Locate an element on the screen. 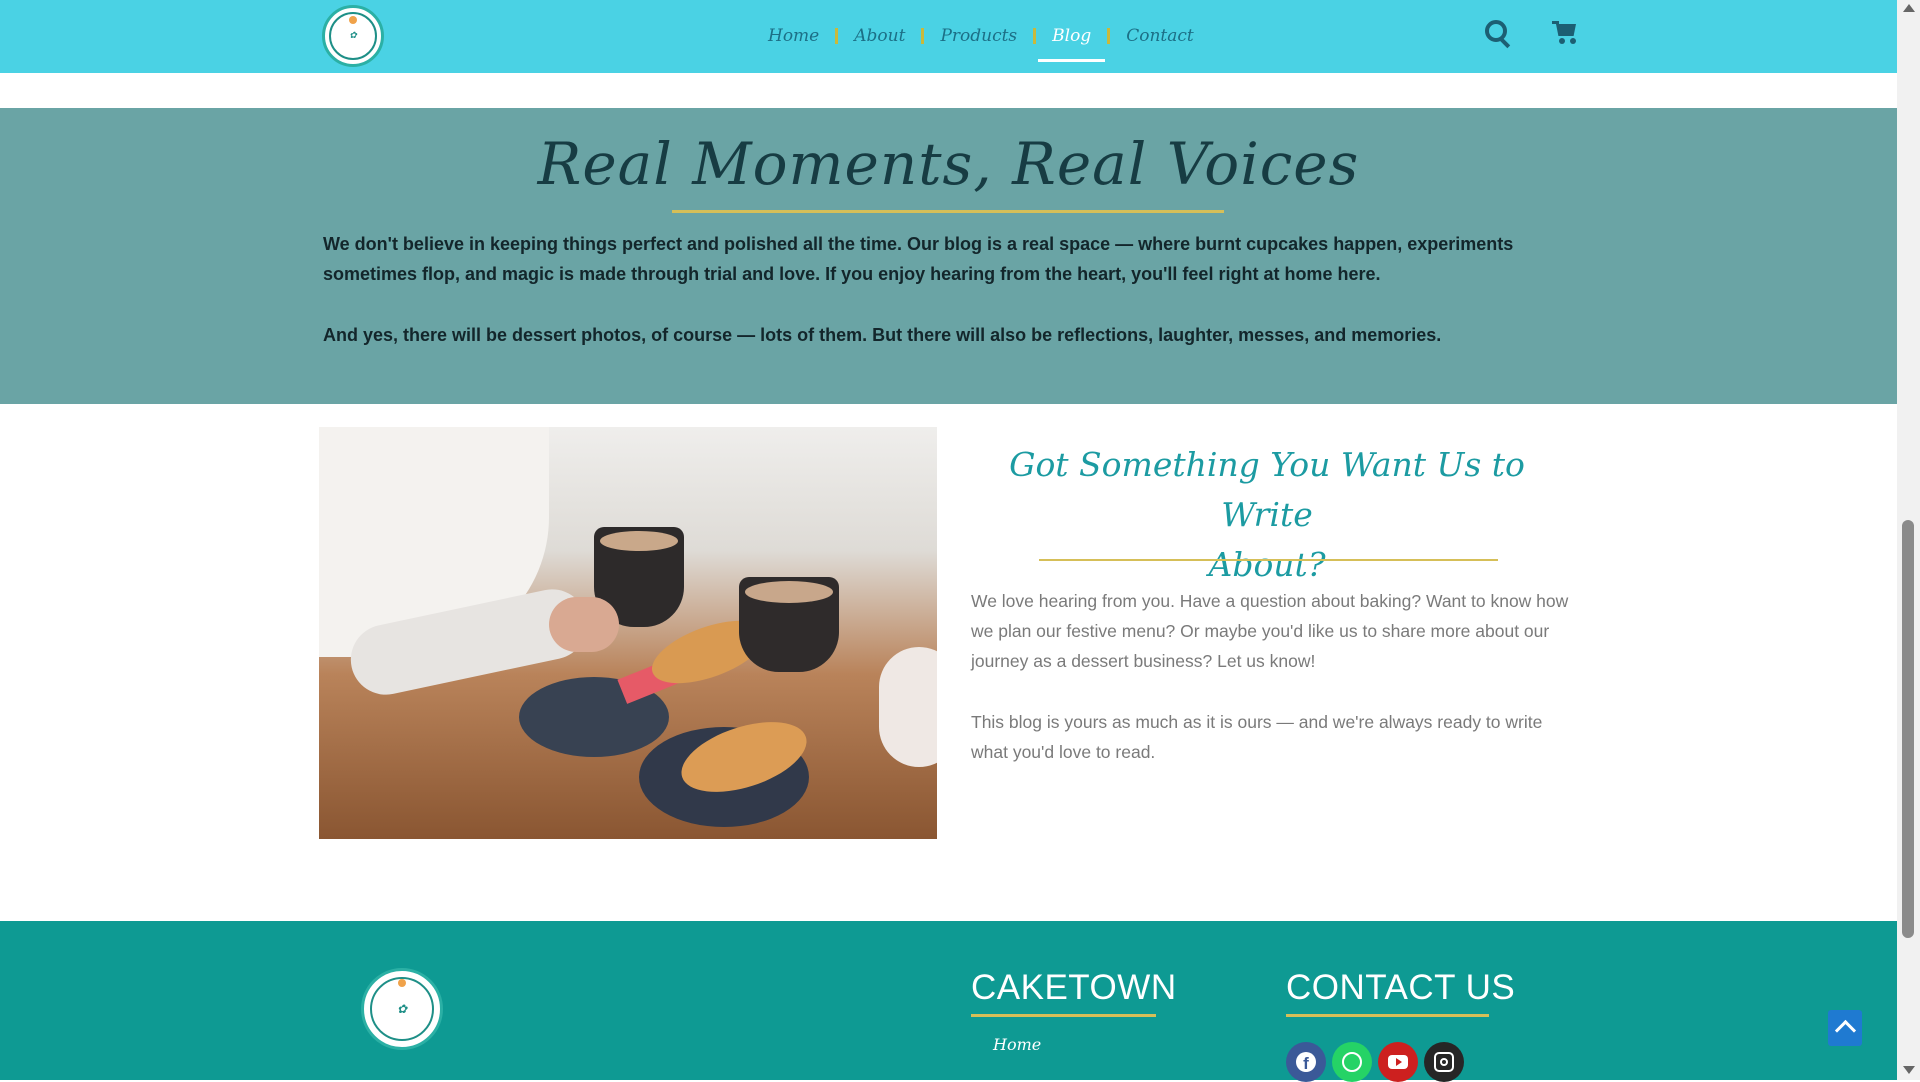  scrollbar-thumb is located at coordinates (1908, 729).